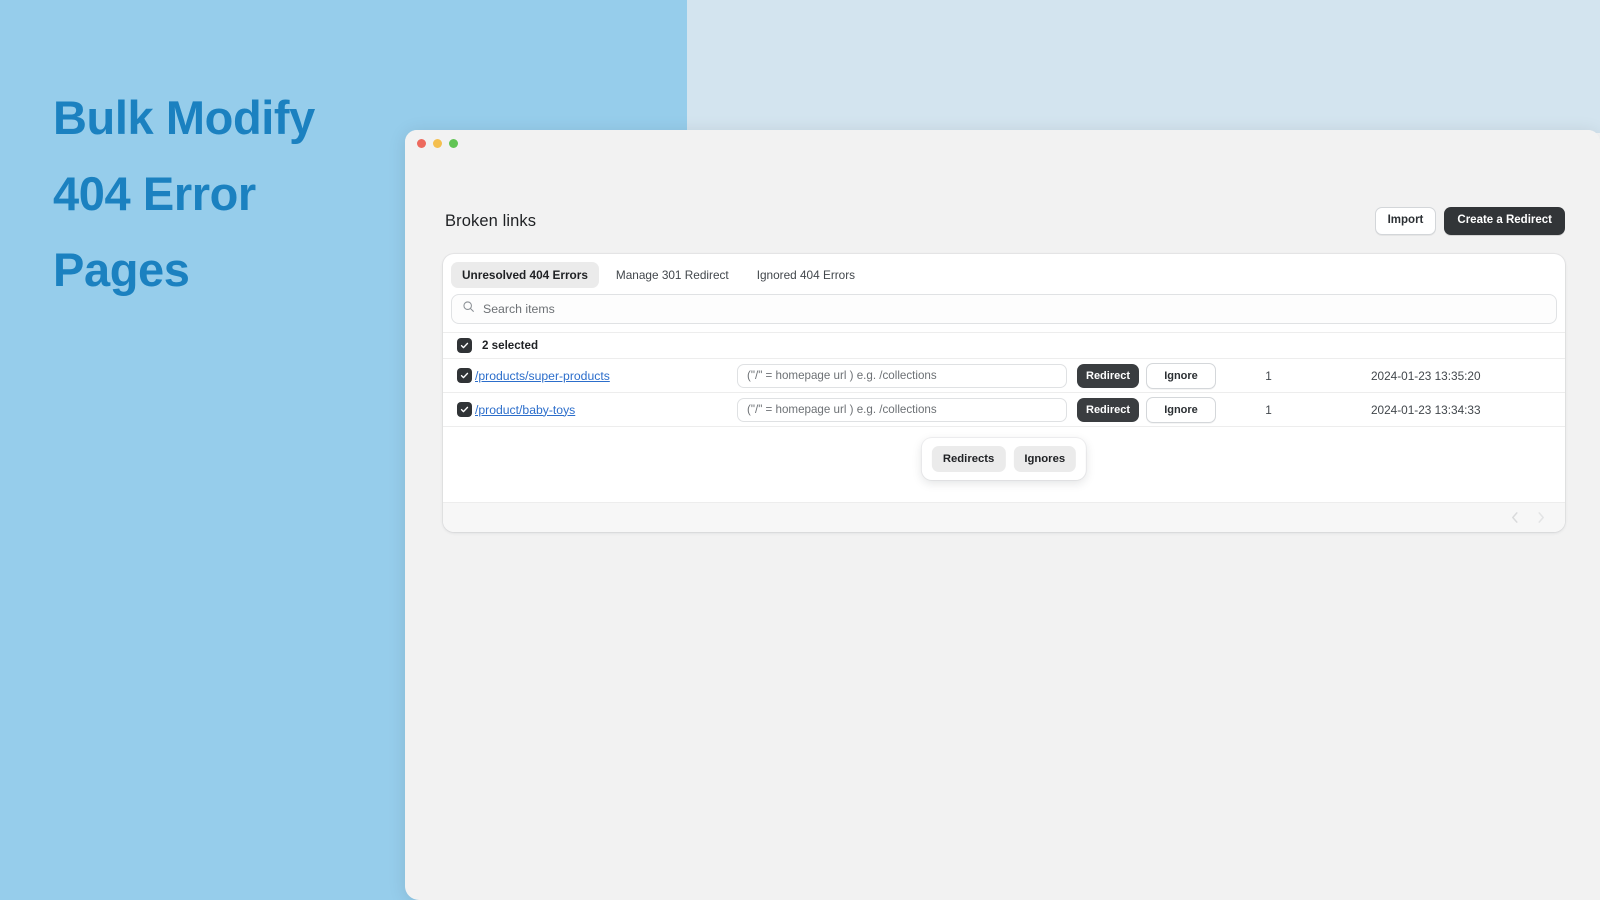  I want to click on header-actions: Import Create a Redirect, so click(1469, 221).